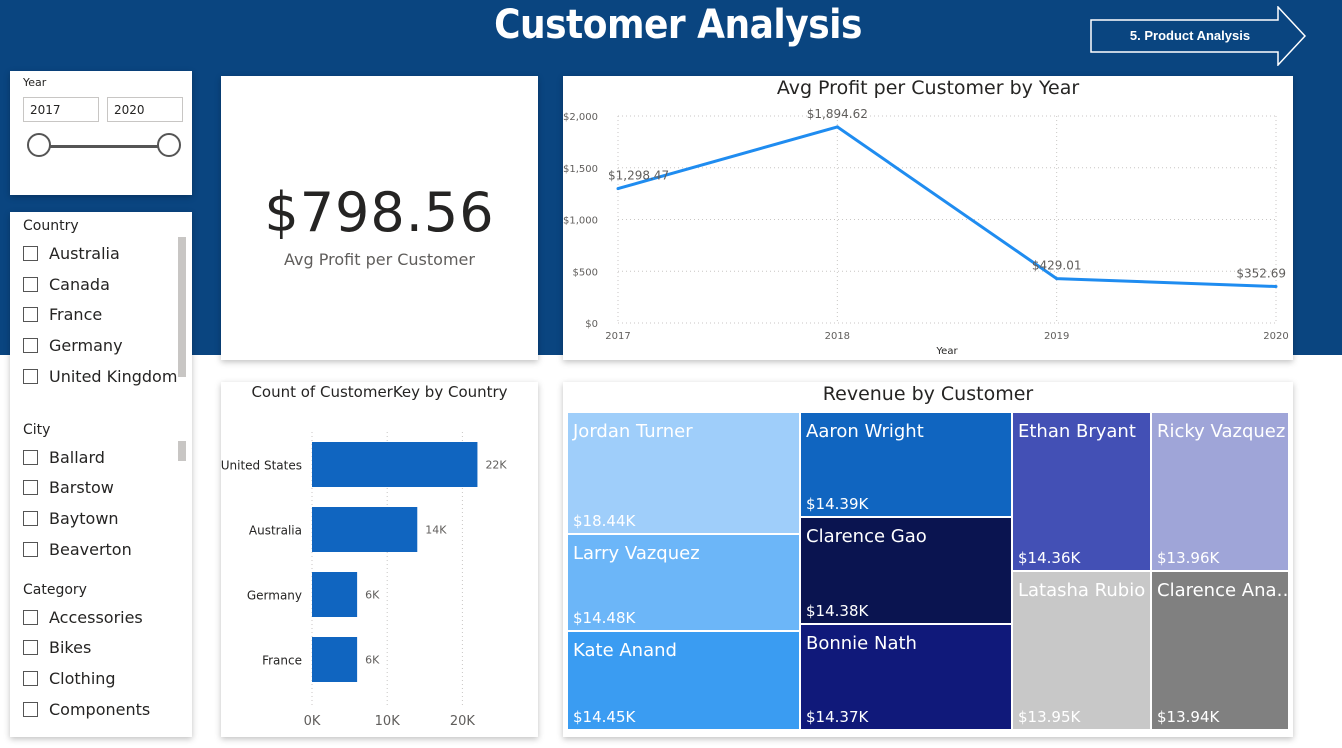 Image resolution: width=1342 pixels, height=748 pixels. I want to click on treemap-title: Revenue by Customer, so click(928, 394).